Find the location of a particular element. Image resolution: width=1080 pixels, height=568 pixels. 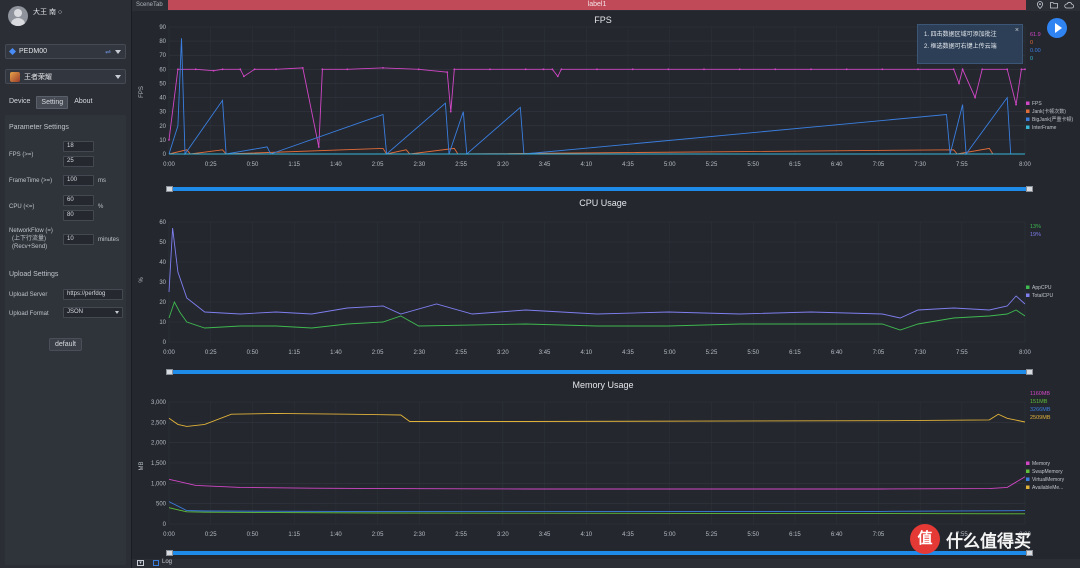

avatar is located at coordinates (18, 16).